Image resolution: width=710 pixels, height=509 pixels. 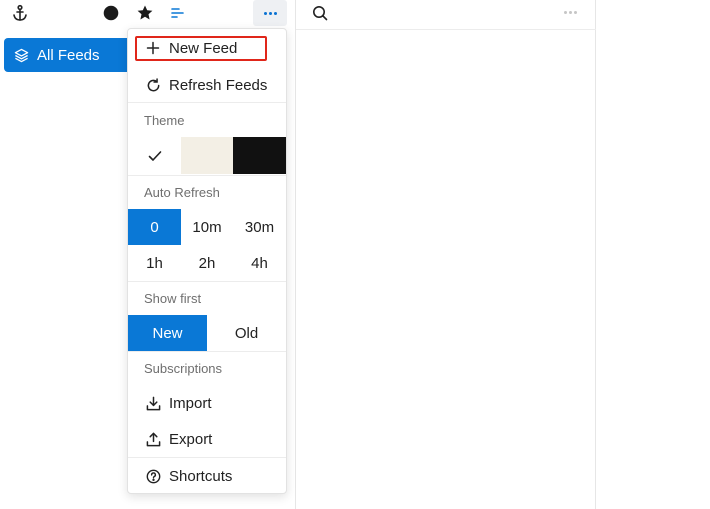 What do you see at coordinates (320, 13) in the screenshot?
I see `search-icon` at bounding box center [320, 13].